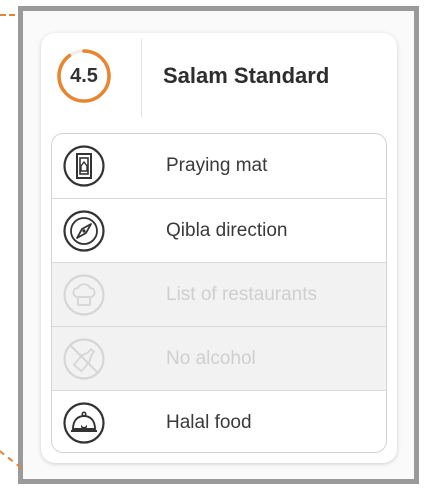 Image resolution: width=427 pixels, height=490 pixels. I want to click on amenity-row-halal-food: Halal food, so click(219, 421).